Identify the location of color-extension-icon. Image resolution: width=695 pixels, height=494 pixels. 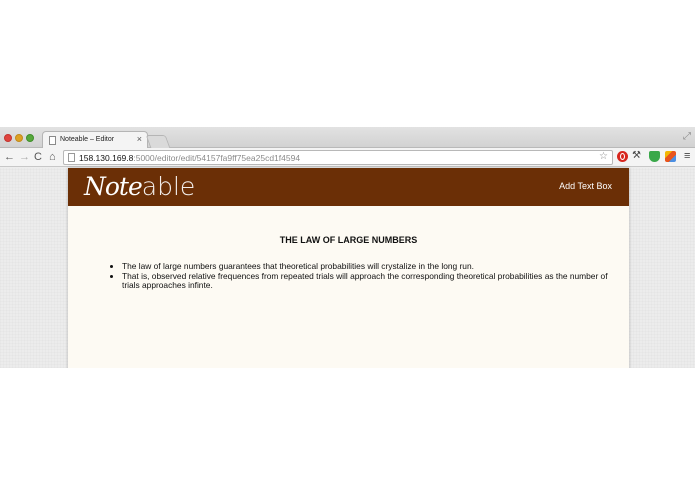
(670, 156).